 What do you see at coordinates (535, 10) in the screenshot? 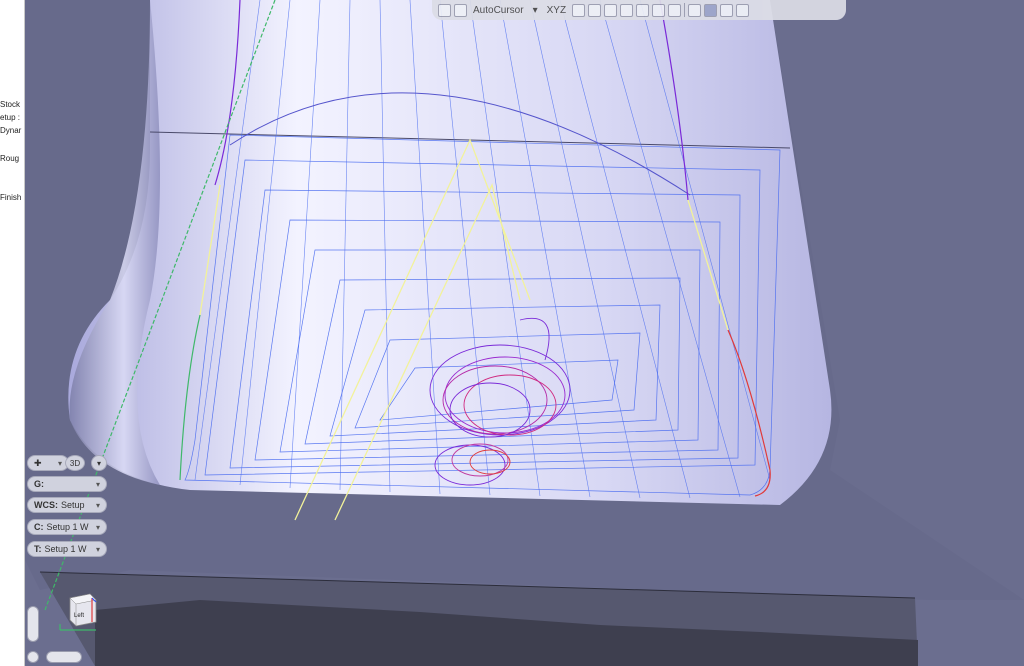
I see `down-chevron-icon: ▾` at bounding box center [535, 10].